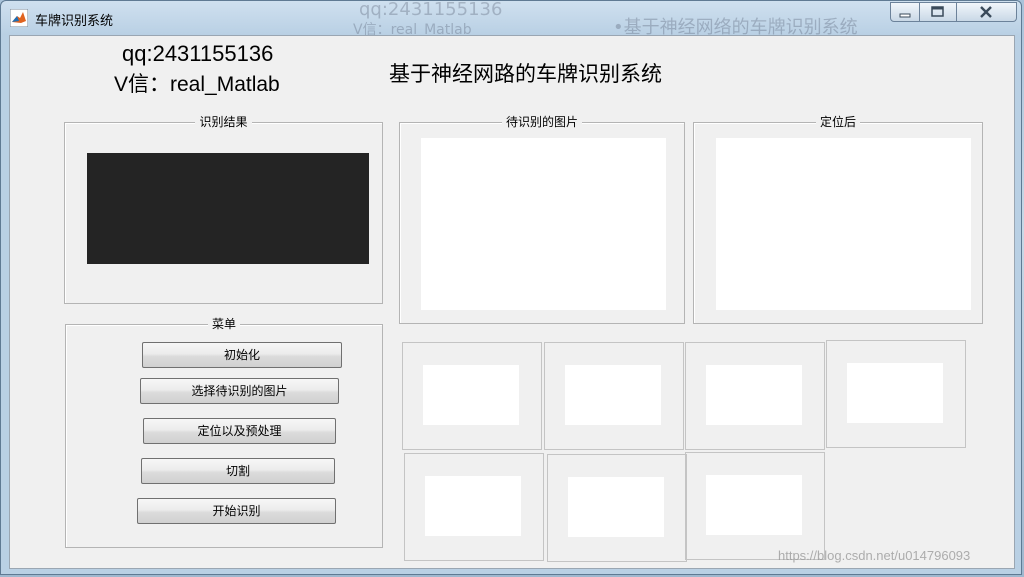 The height and width of the screenshot is (577, 1024). I want to click on select-image-button: 选择待识别的图片, so click(239, 391).